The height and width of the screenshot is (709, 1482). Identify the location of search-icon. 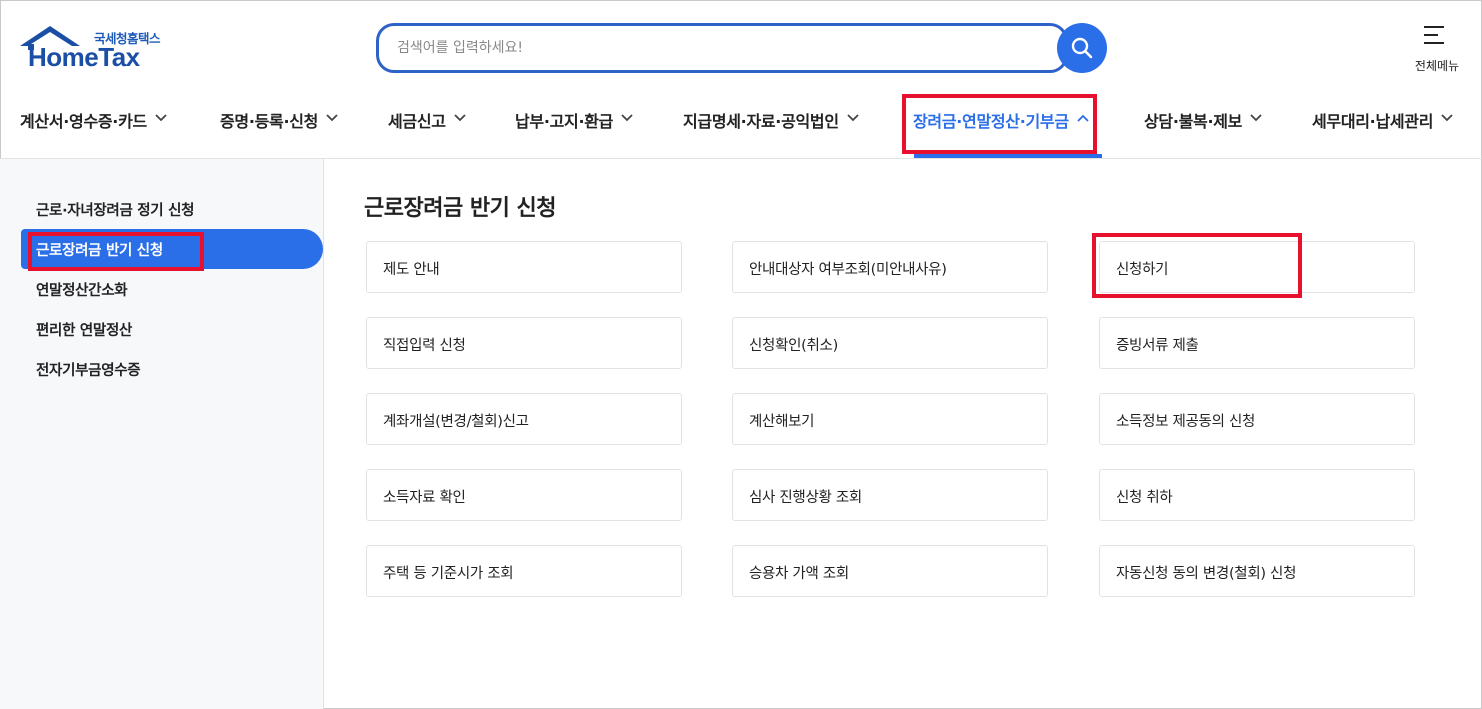
(1082, 48).